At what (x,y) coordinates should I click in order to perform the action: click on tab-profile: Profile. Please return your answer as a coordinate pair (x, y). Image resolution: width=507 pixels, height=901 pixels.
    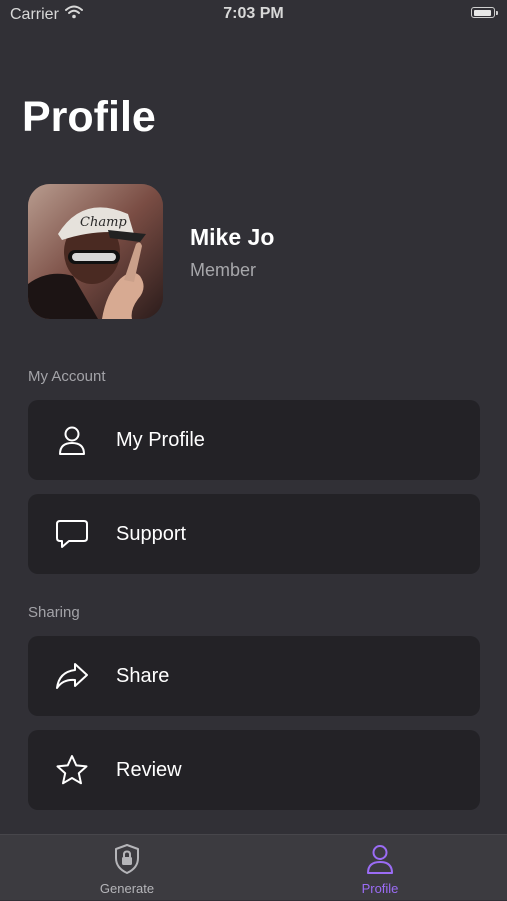
    Looking at the image, I should click on (380, 868).